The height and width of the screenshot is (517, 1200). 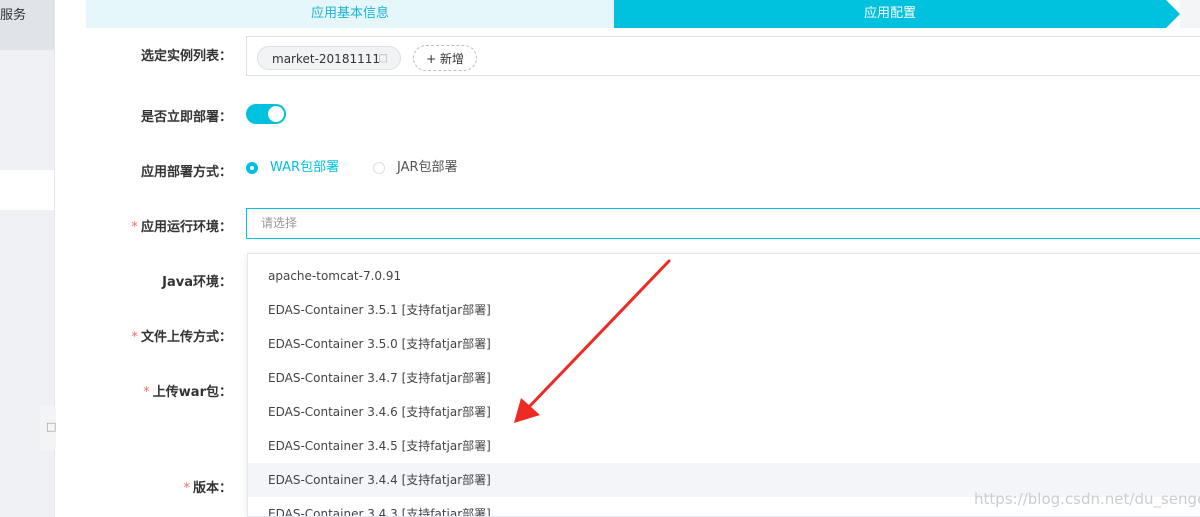 I want to click on instance-tag: market-20181111 □, so click(x=329, y=58).